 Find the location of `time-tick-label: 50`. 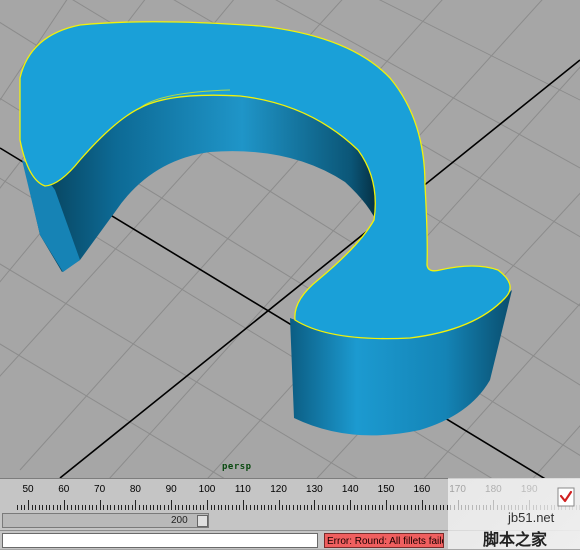

time-tick-label: 50 is located at coordinates (28, 489).